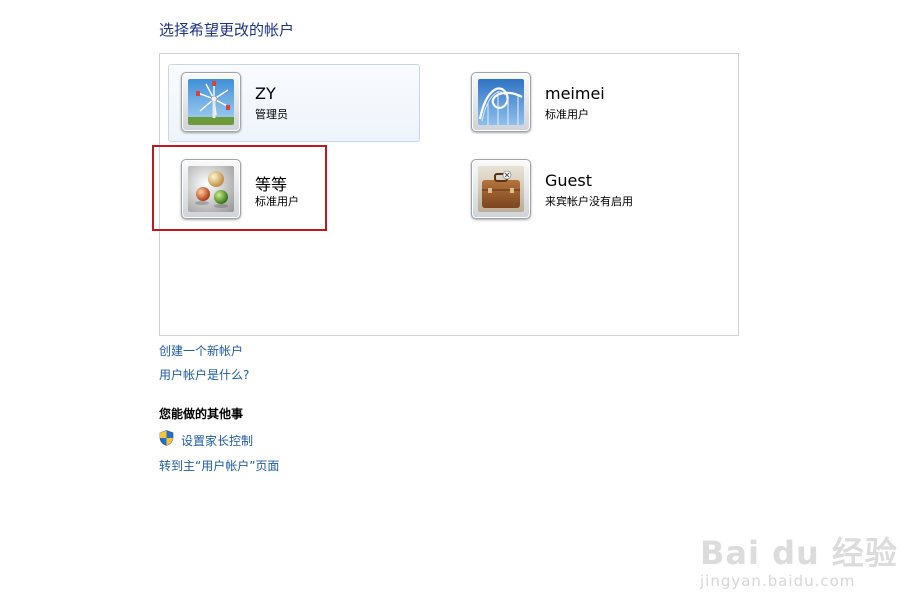  I want to click on account-role: 来宾帐户没有启用, so click(589, 201).